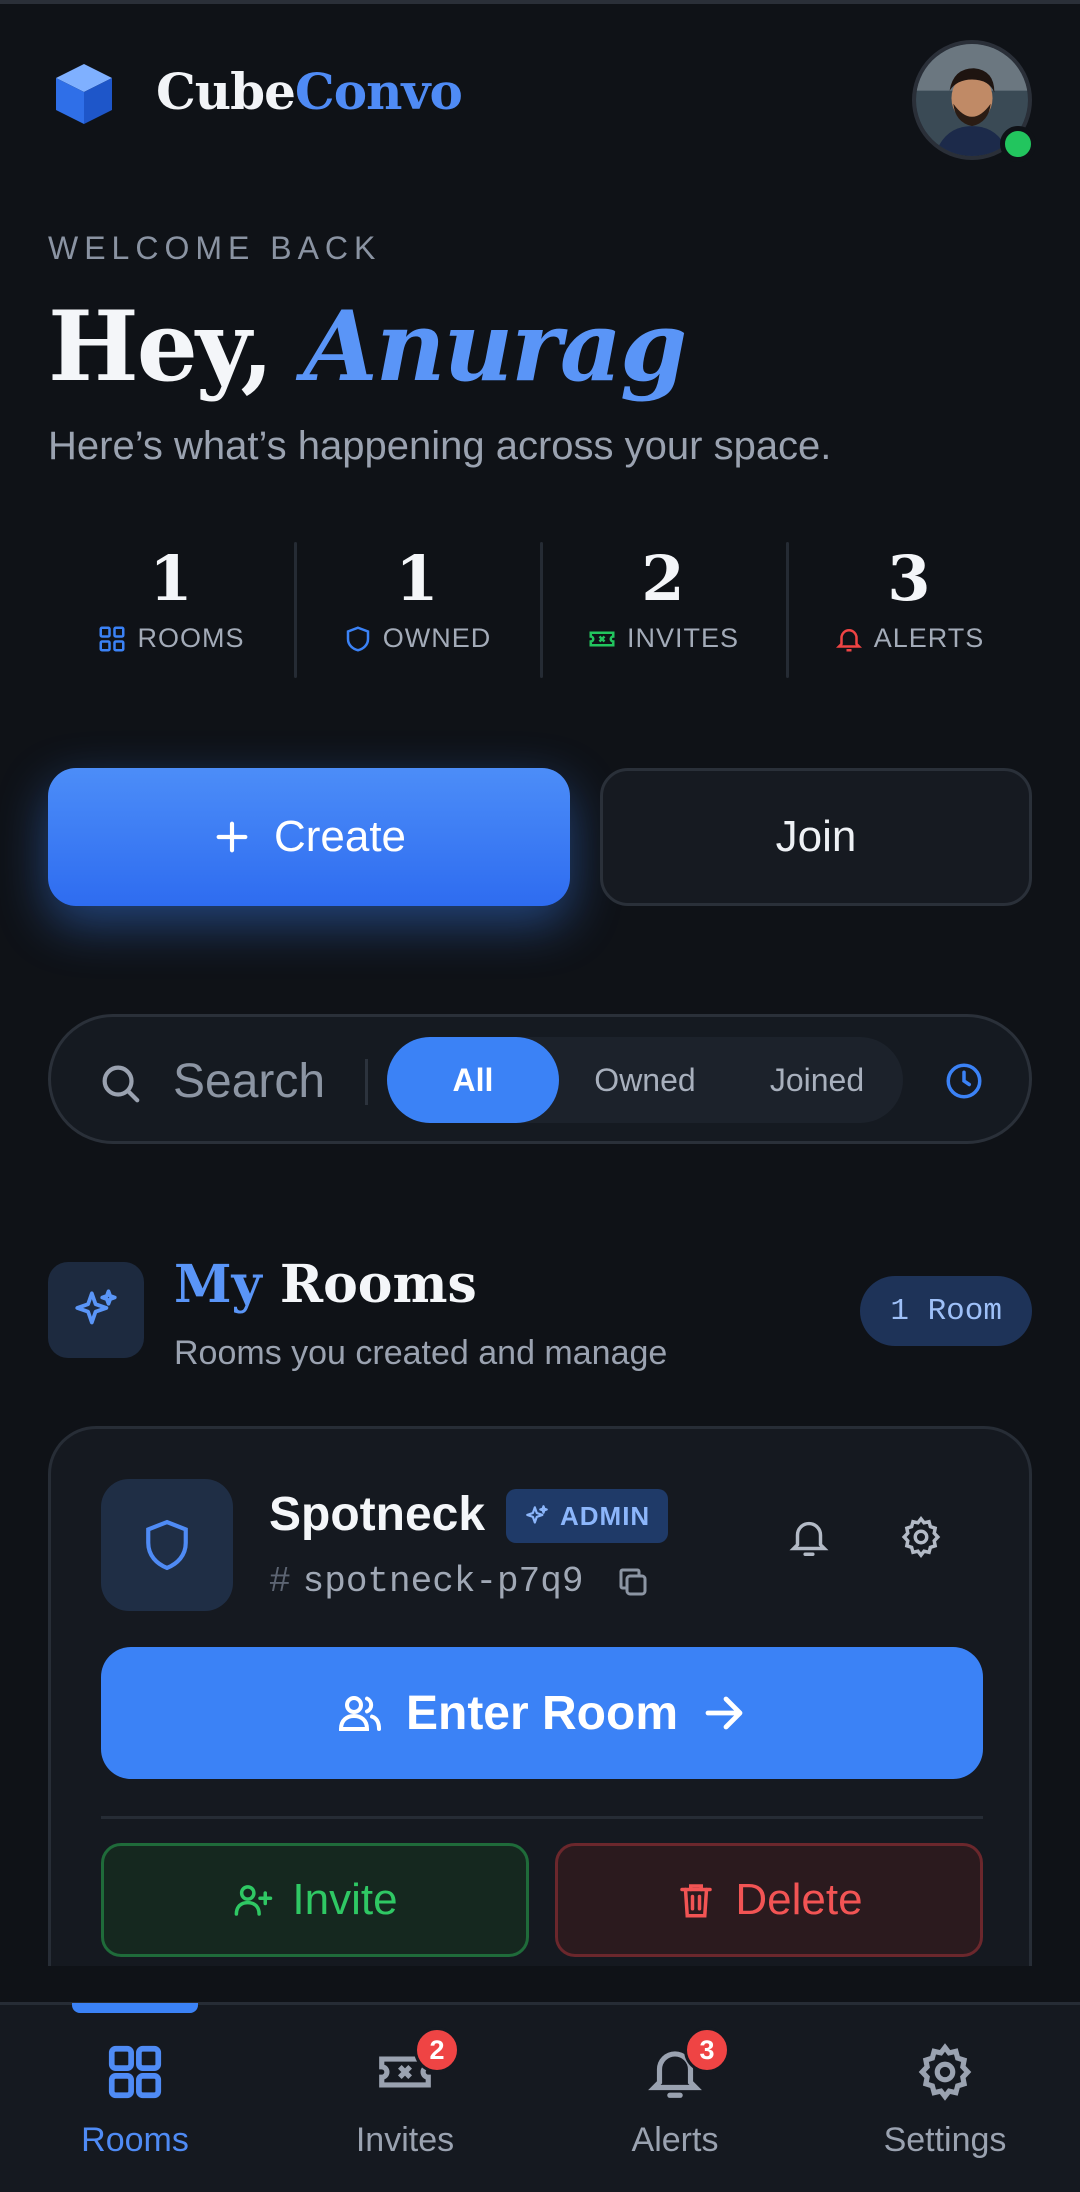  What do you see at coordinates (707, 2050) in the screenshot?
I see `alerts-count-badge: 3` at bounding box center [707, 2050].